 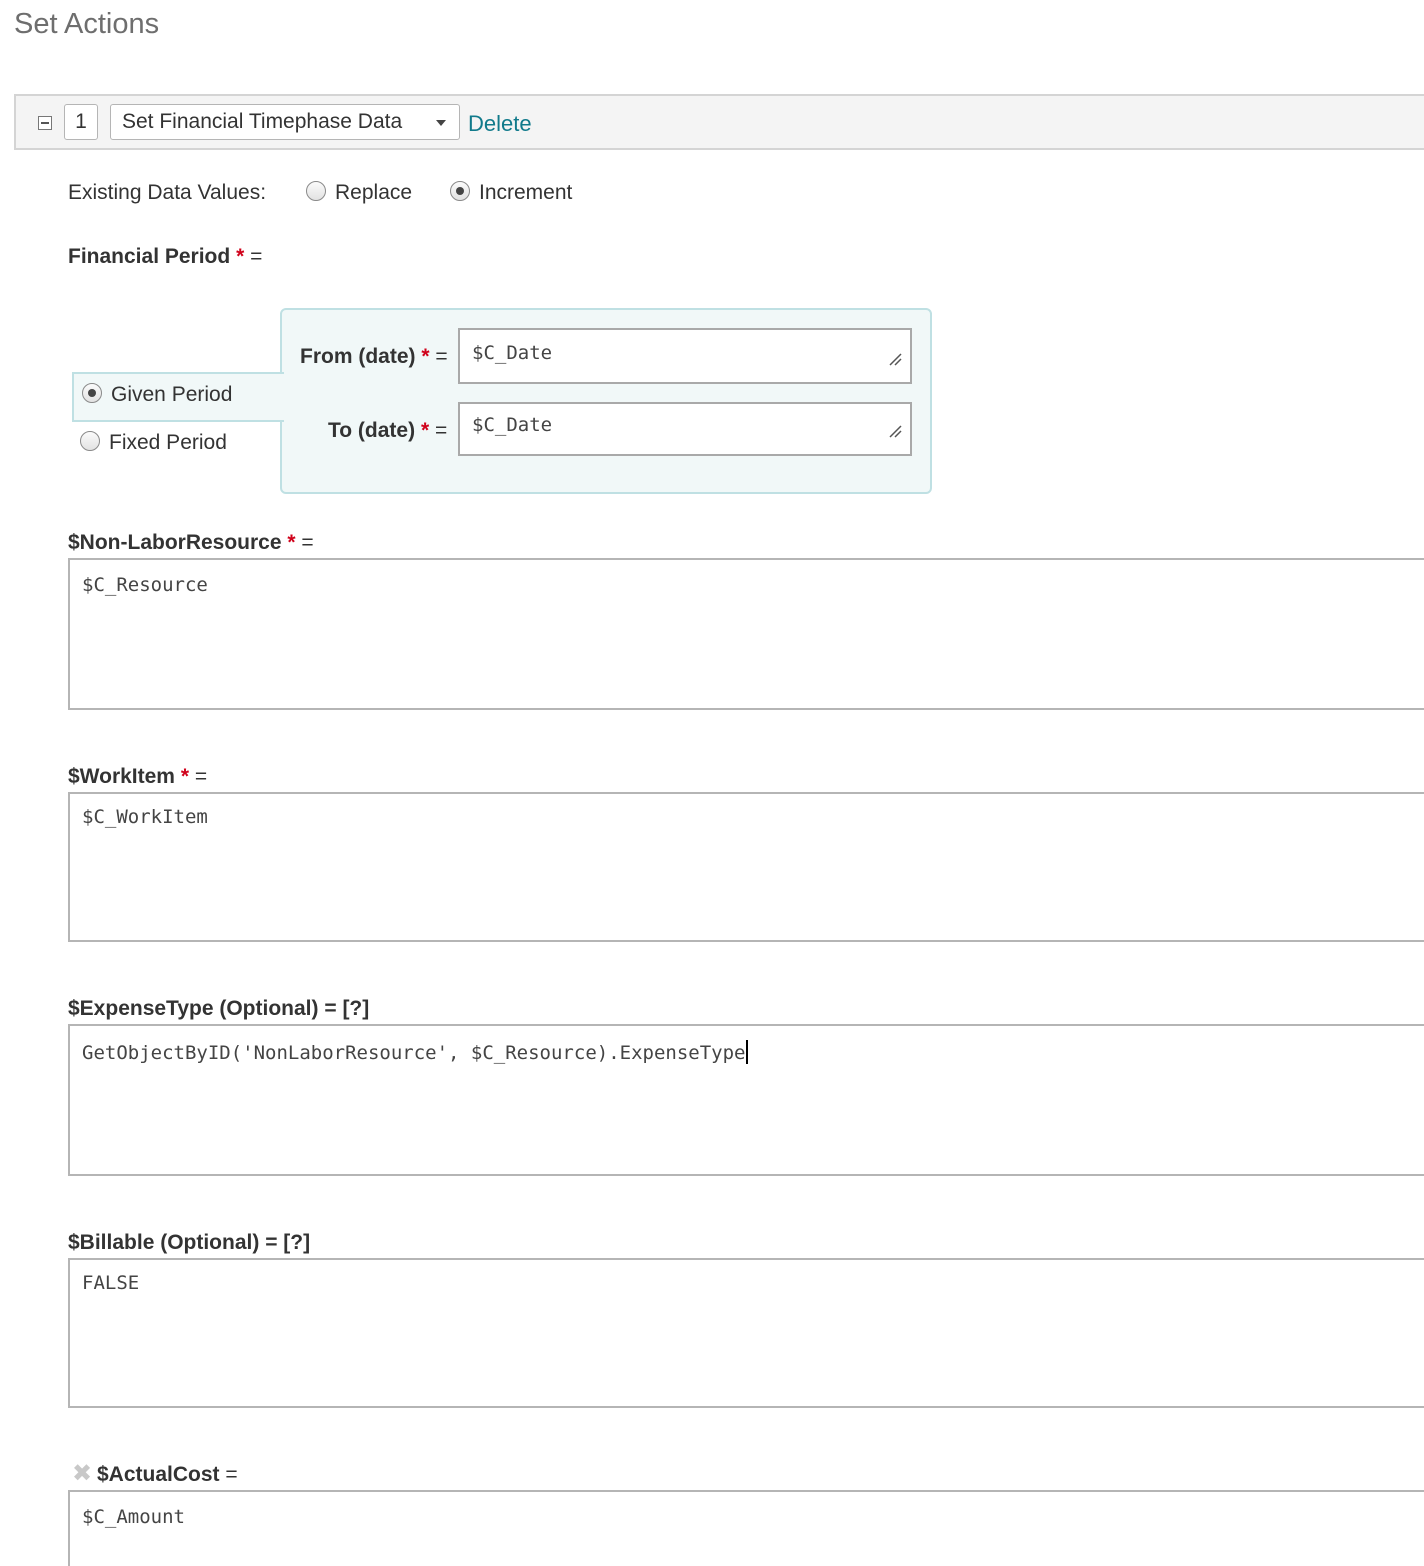 I want to click on expense-type-label: $ExpenseType (Optional) = [?], so click(x=219, y=1008).